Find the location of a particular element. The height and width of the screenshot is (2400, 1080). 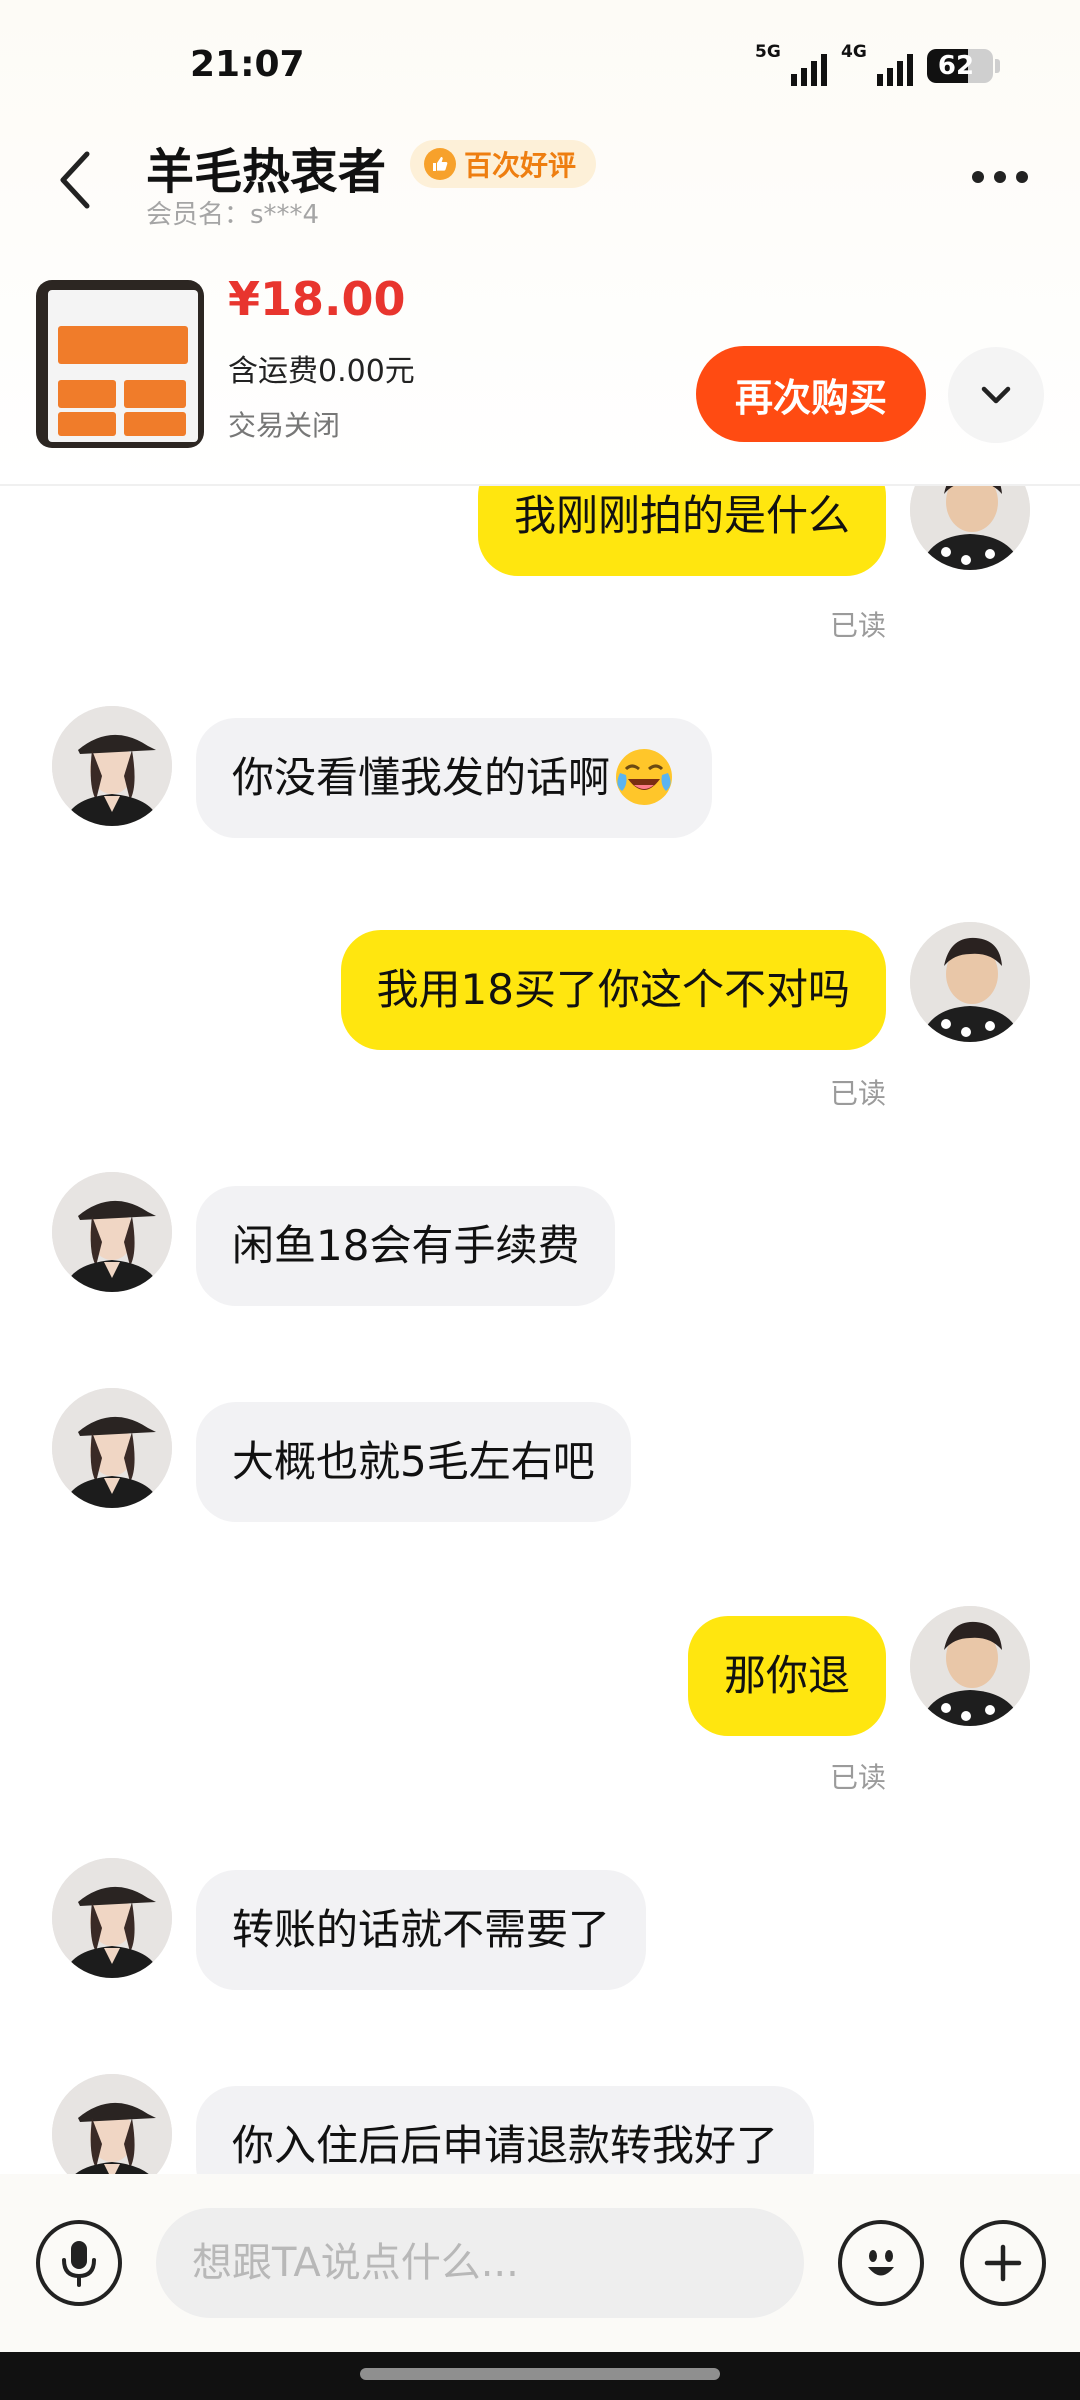

message-bubble-incoming: 转账的话就不需要了 is located at coordinates (421, 1930).